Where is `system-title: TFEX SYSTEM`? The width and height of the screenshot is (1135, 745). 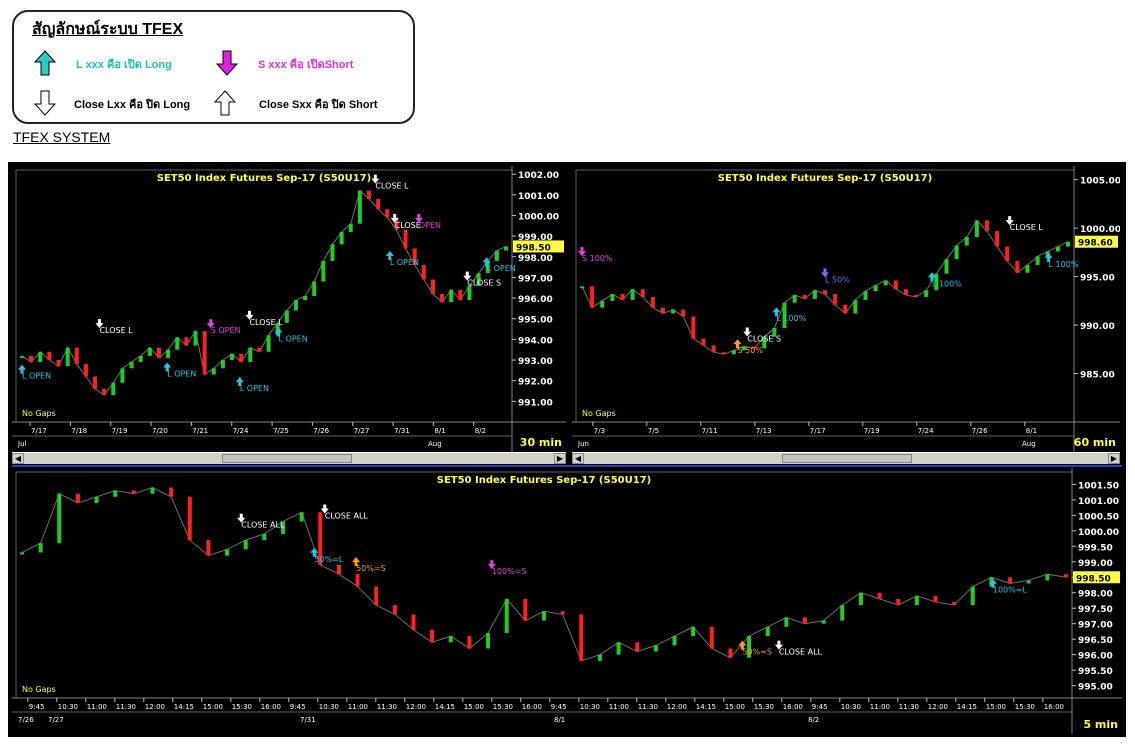
system-title: TFEX SYSTEM is located at coordinates (62, 137).